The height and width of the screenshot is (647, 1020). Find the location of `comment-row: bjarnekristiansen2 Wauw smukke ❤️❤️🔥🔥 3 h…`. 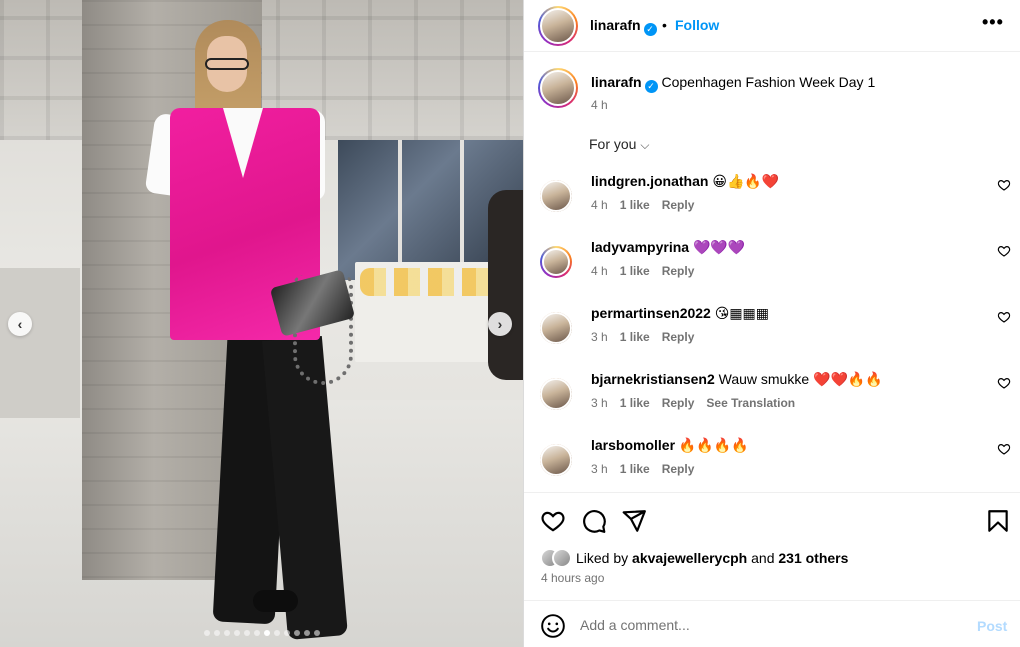

comment-row: bjarnekristiansen2 Wauw smukke ❤️❤️🔥🔥 3 h… is located at coordinates (772, 398).